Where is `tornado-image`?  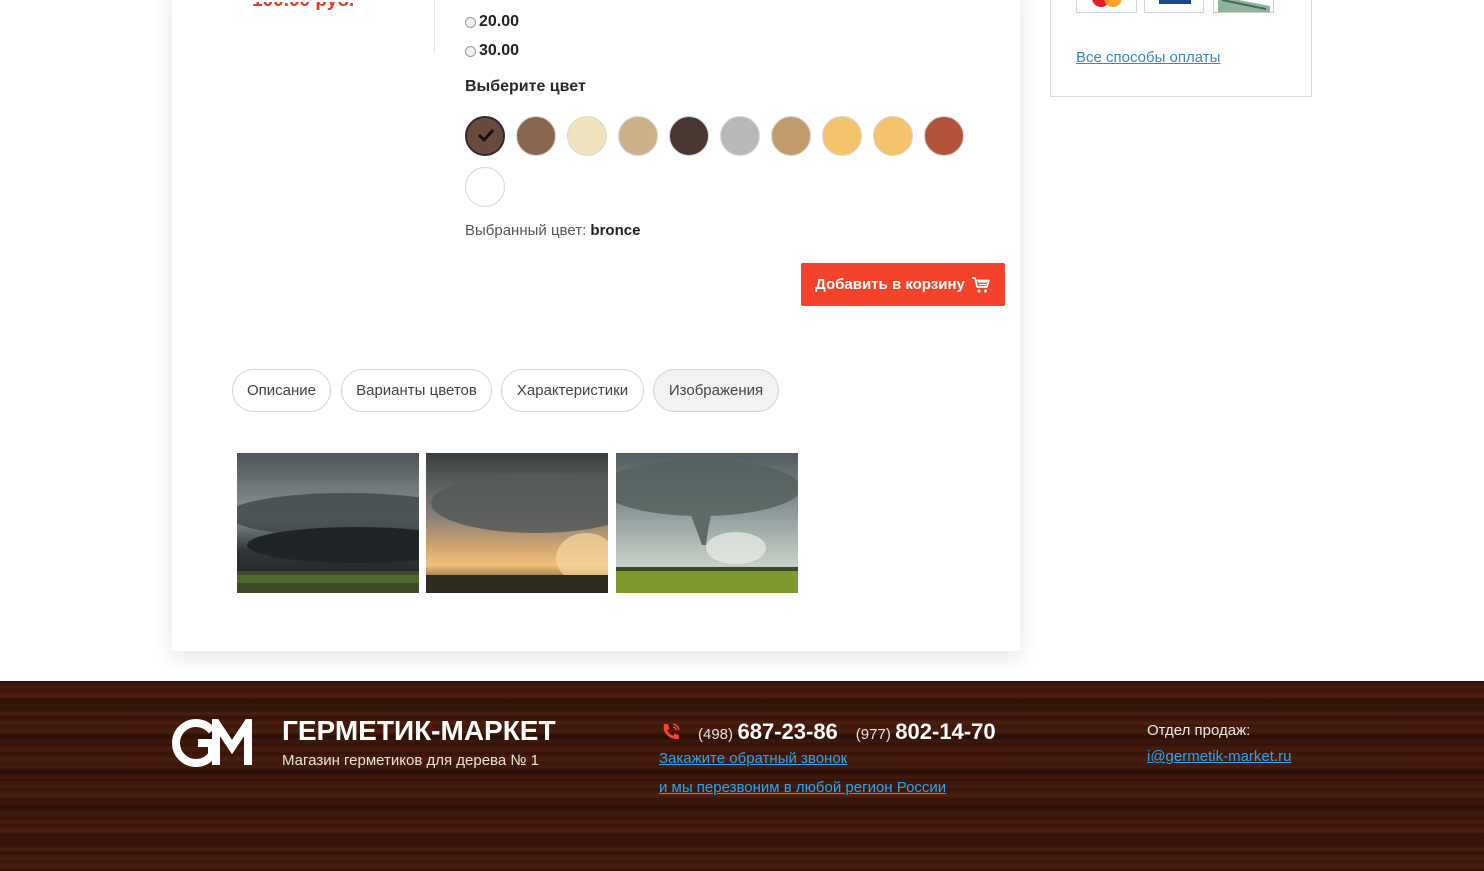
tornado-image is located at coordinates (707, 523).